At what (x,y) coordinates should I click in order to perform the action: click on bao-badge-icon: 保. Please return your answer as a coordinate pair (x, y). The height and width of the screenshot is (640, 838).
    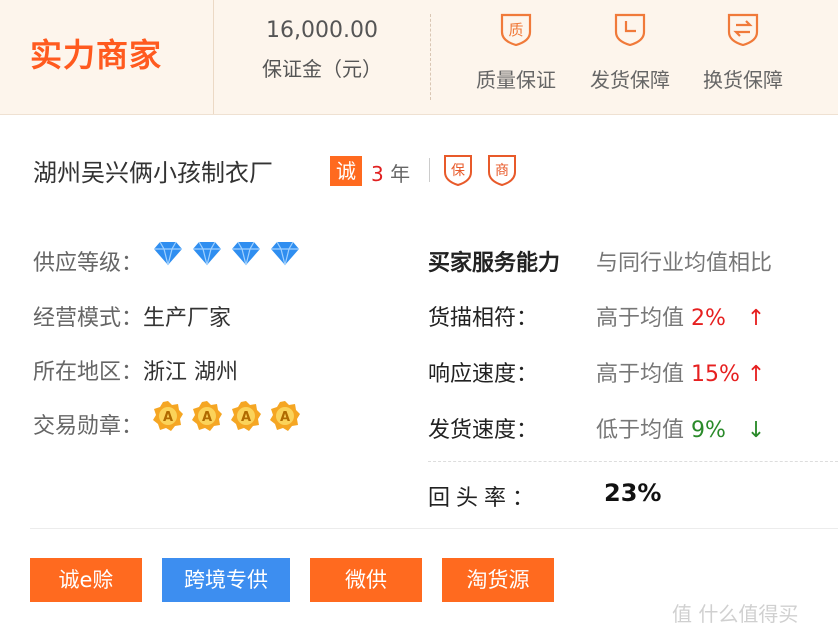
    Looking at the image, I should click on (458, 170).